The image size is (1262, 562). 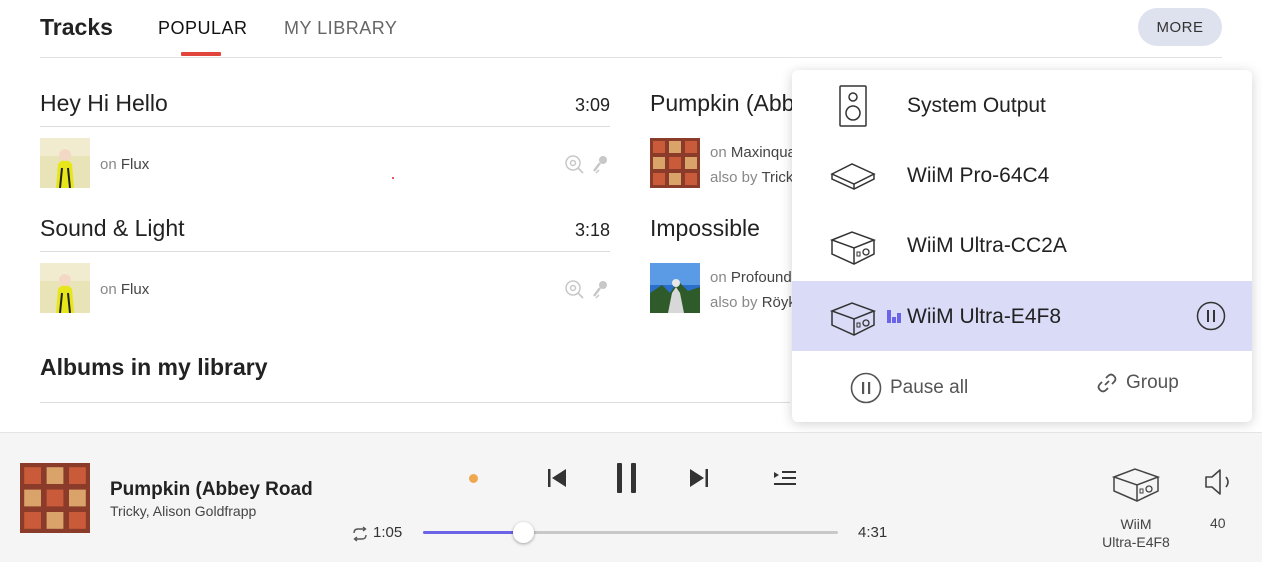 I want to click on track-row: Sound & Light 3:18 on Flux, so click(x=325, y=265).